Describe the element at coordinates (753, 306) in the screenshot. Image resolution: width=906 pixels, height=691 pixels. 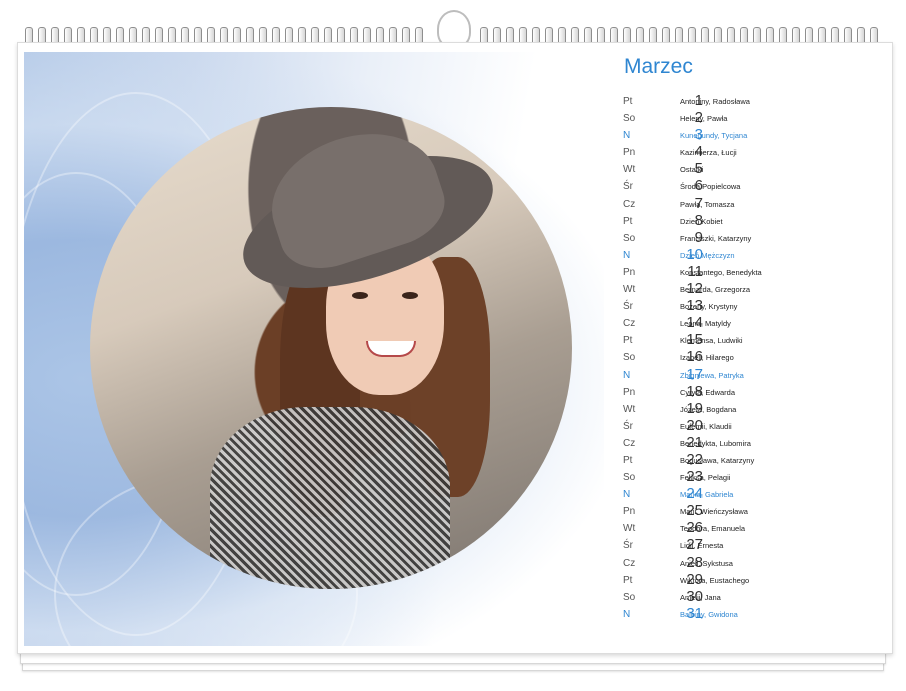
I see `day-row: Śr 13 Bożeny, Krystyny` at that location.